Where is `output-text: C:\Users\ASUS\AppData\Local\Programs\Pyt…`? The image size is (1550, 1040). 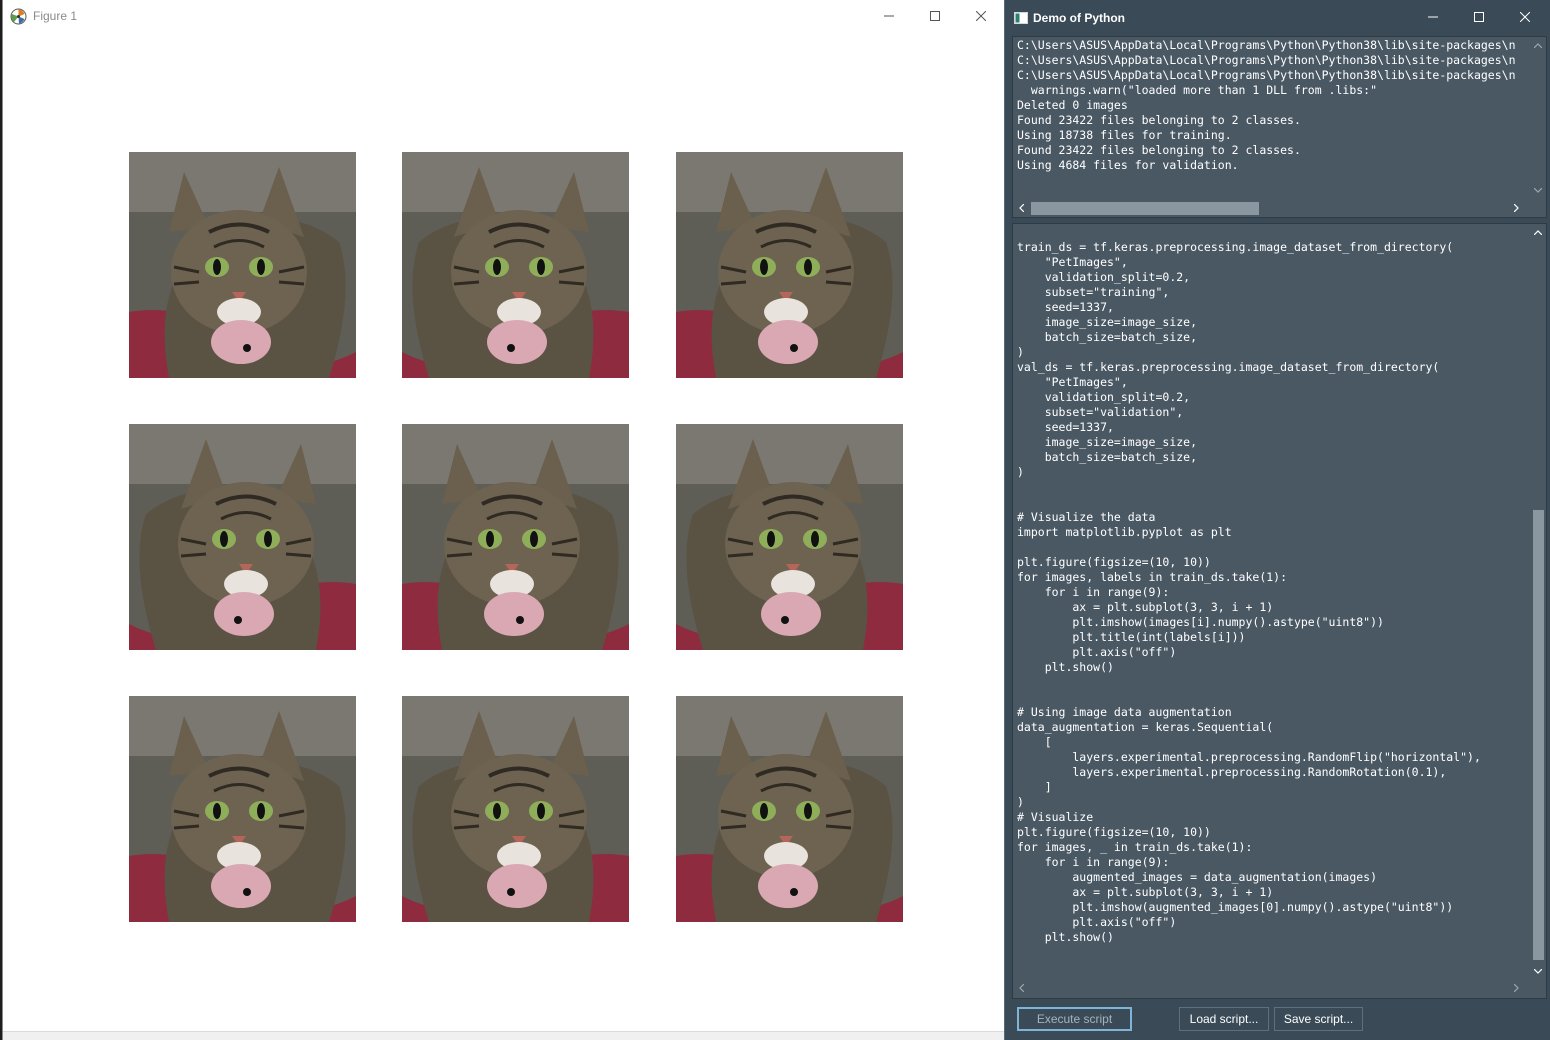
output-text: C:\Users\ASUS\AppData\Local\Programs\Pyt… is located at coordinates (1270, 118).